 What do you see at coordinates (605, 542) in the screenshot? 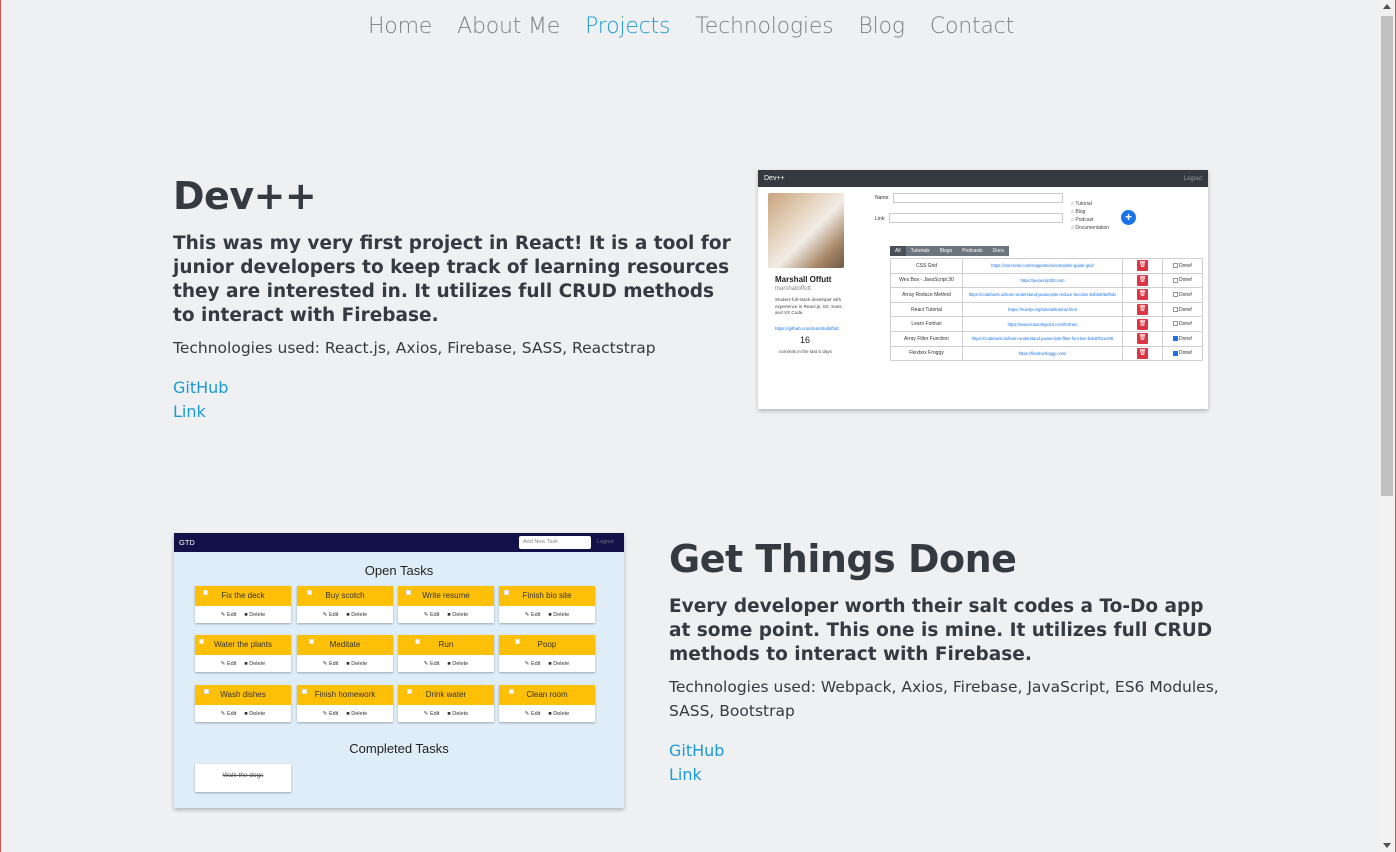
I see `screenshot-logout: Logout` at bounding box center [605, 542].